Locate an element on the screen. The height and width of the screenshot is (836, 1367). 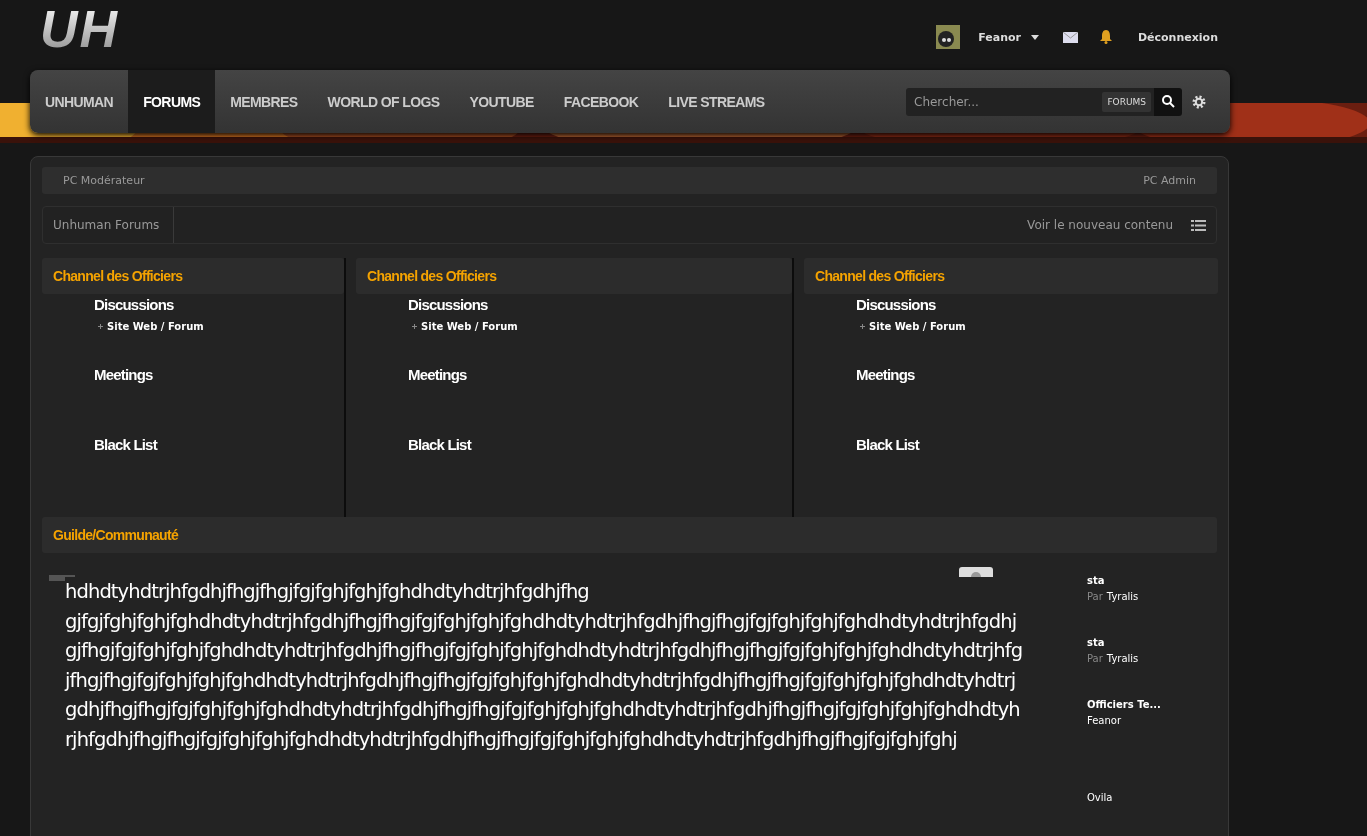
nav-tab: UNHUMAN is located at coordinates (79, 101).